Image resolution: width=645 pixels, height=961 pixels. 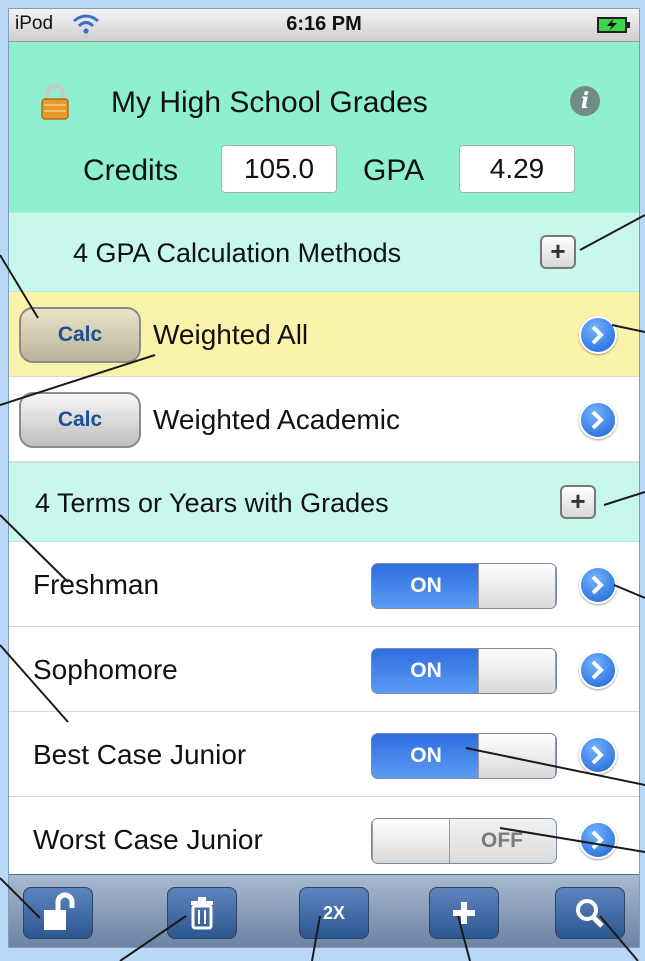 I want to click on plus-icon, so click(x=464, y=913).